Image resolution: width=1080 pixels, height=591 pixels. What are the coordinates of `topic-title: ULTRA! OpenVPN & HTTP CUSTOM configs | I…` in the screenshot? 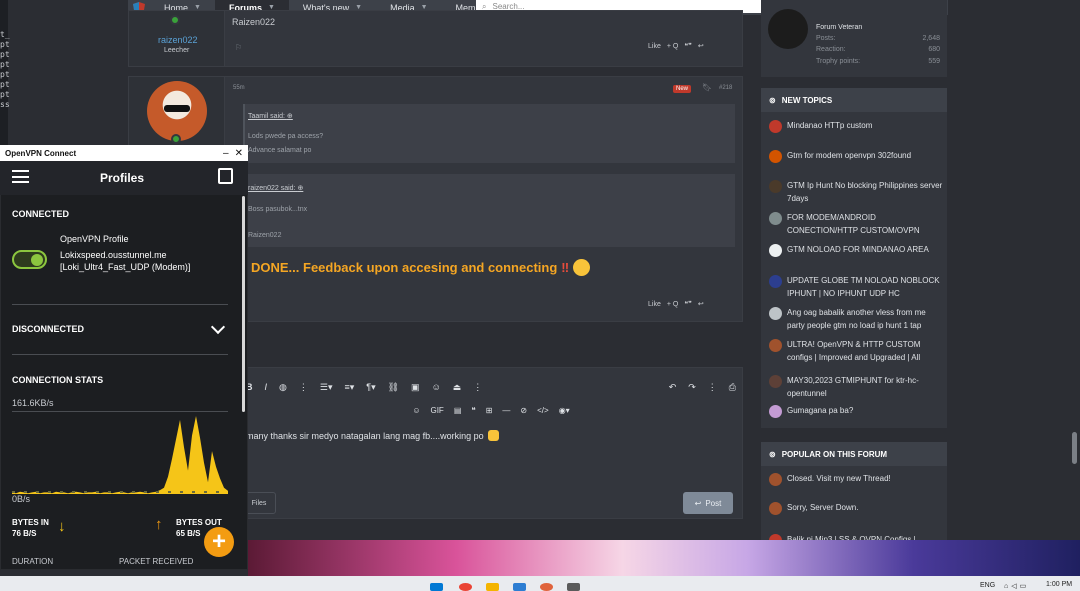 It's located at (866, 351).